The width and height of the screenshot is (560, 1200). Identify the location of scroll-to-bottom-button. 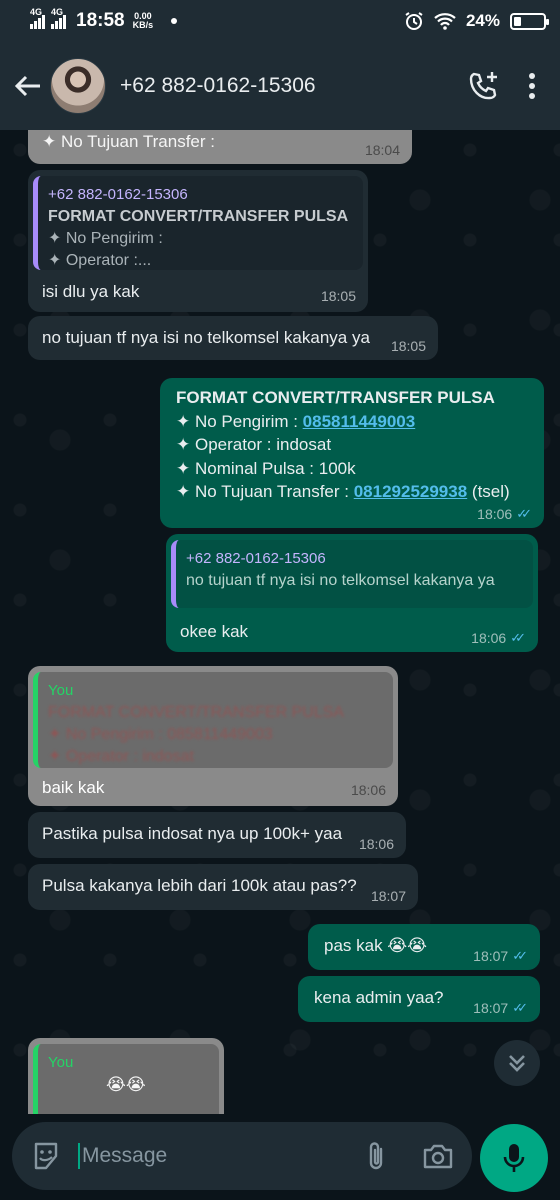
(517, 1063).